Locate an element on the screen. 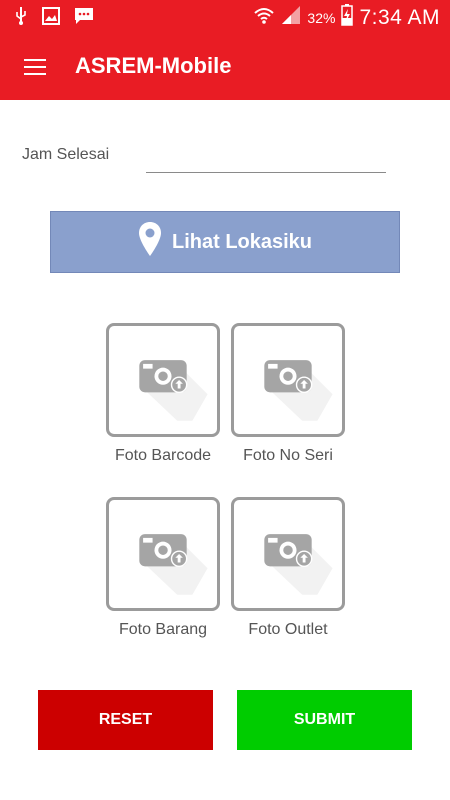 Image resolution: width=450 pixels, height=800 pixels. battery-percent: 32% is located at coordinates (321, 17).